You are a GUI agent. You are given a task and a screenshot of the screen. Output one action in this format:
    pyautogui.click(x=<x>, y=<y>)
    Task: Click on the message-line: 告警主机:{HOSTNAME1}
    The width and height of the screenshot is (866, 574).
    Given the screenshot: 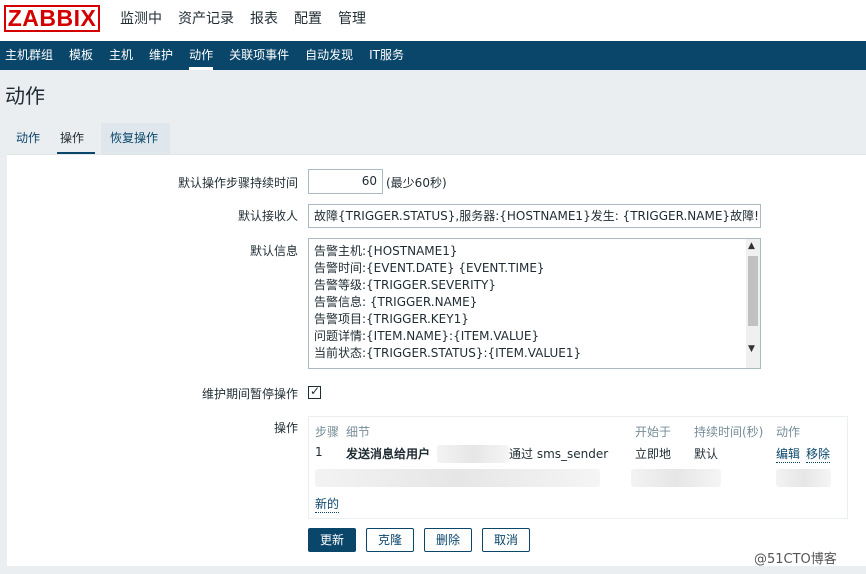 What is the action you would take?
    pyautogui.click(x=386, y=251)
    